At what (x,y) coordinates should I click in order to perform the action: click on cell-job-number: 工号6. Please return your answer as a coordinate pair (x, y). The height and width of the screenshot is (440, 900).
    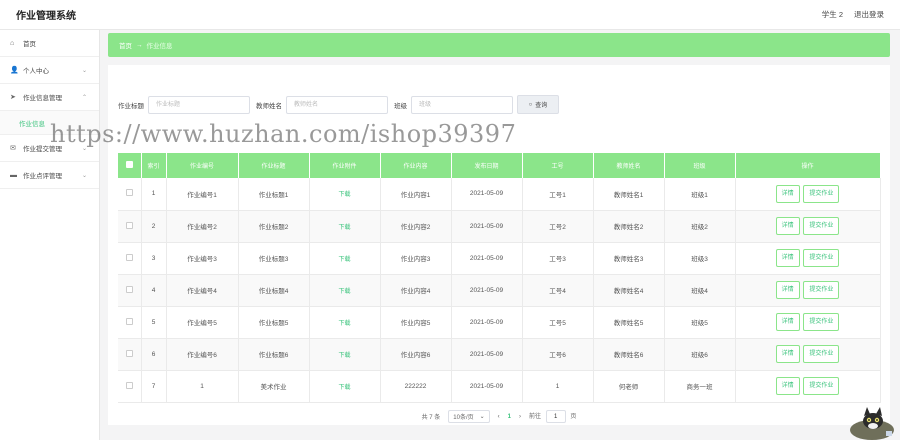
    Looking at the image, I should click on (558, 354).